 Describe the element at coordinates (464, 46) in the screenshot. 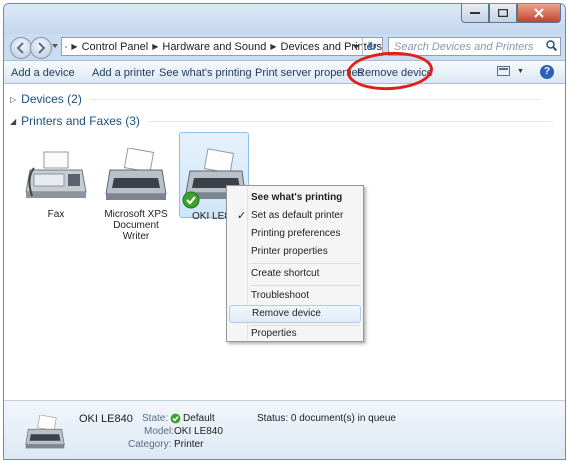

I see `search-placeholder: Search Devices and Printers` at that location.